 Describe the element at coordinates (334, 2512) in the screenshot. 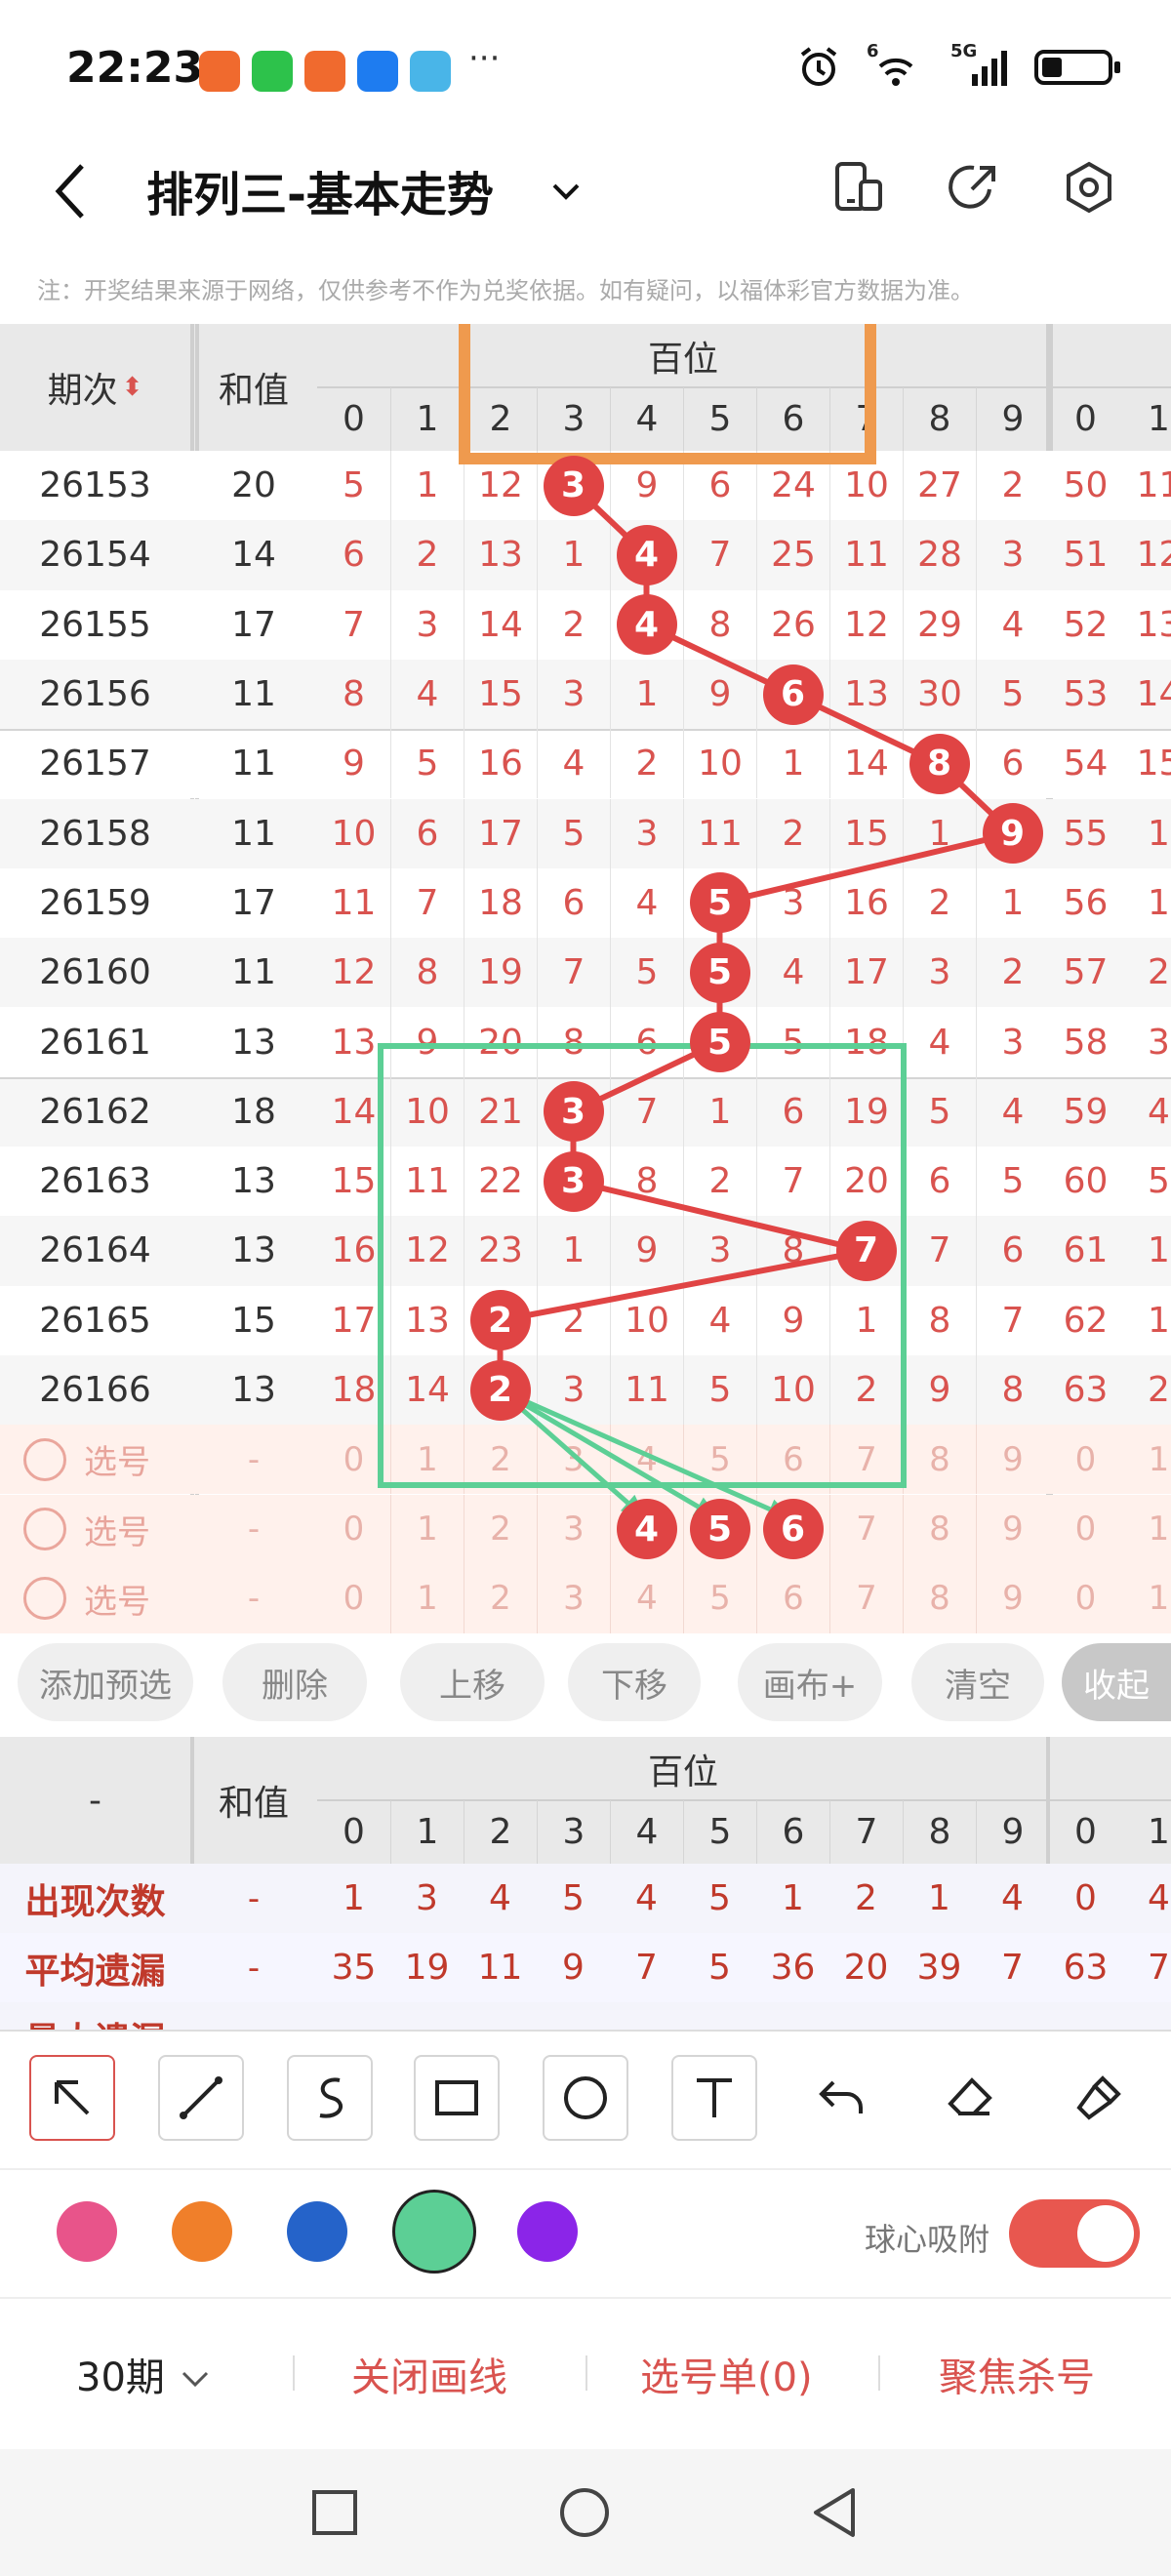

I see `recent-apps-icon` at that location.